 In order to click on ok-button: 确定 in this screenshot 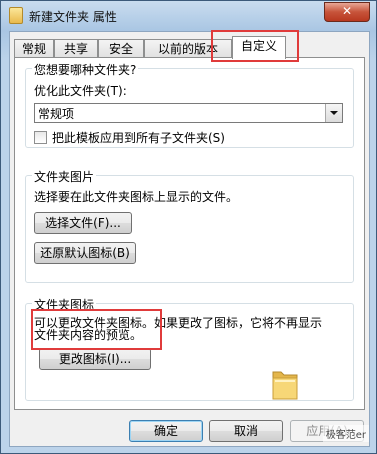, I will do `click(166, 431)`.